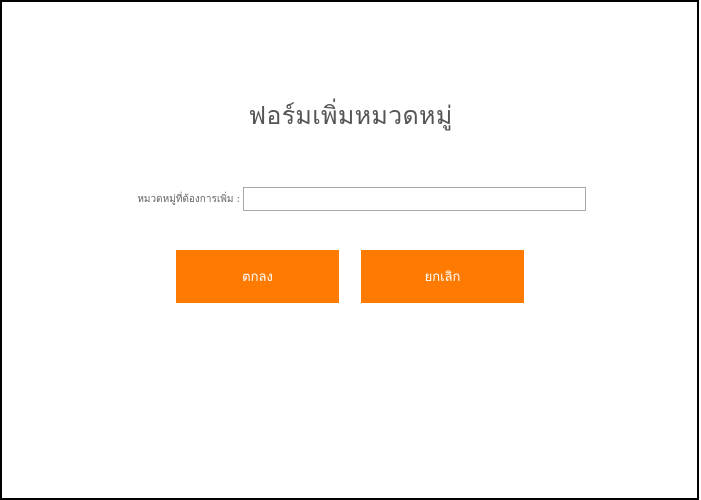 This screenshot has height=500, width=701. I want to click on page-title: ฟอร์มเพิ่มหมวดหมู่, so click(350, 115).